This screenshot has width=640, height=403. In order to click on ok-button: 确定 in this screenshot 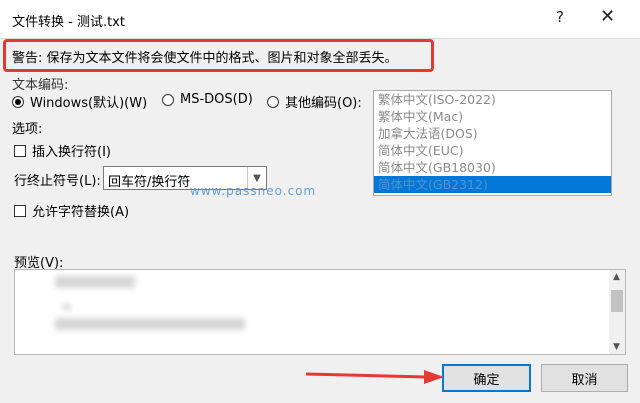, I will do `click(486, 378)`.